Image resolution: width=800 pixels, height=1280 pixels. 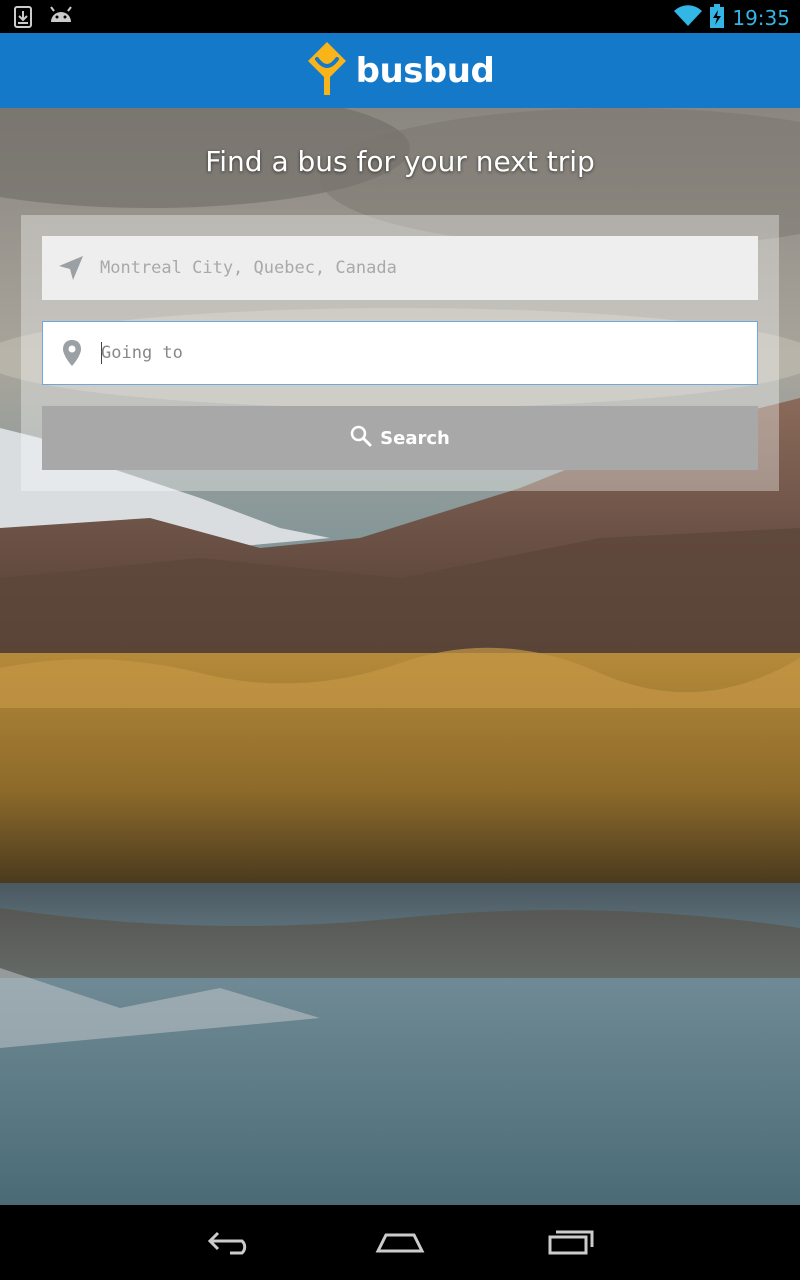 I want to click on home-icon, so click(x=400, y=1244).